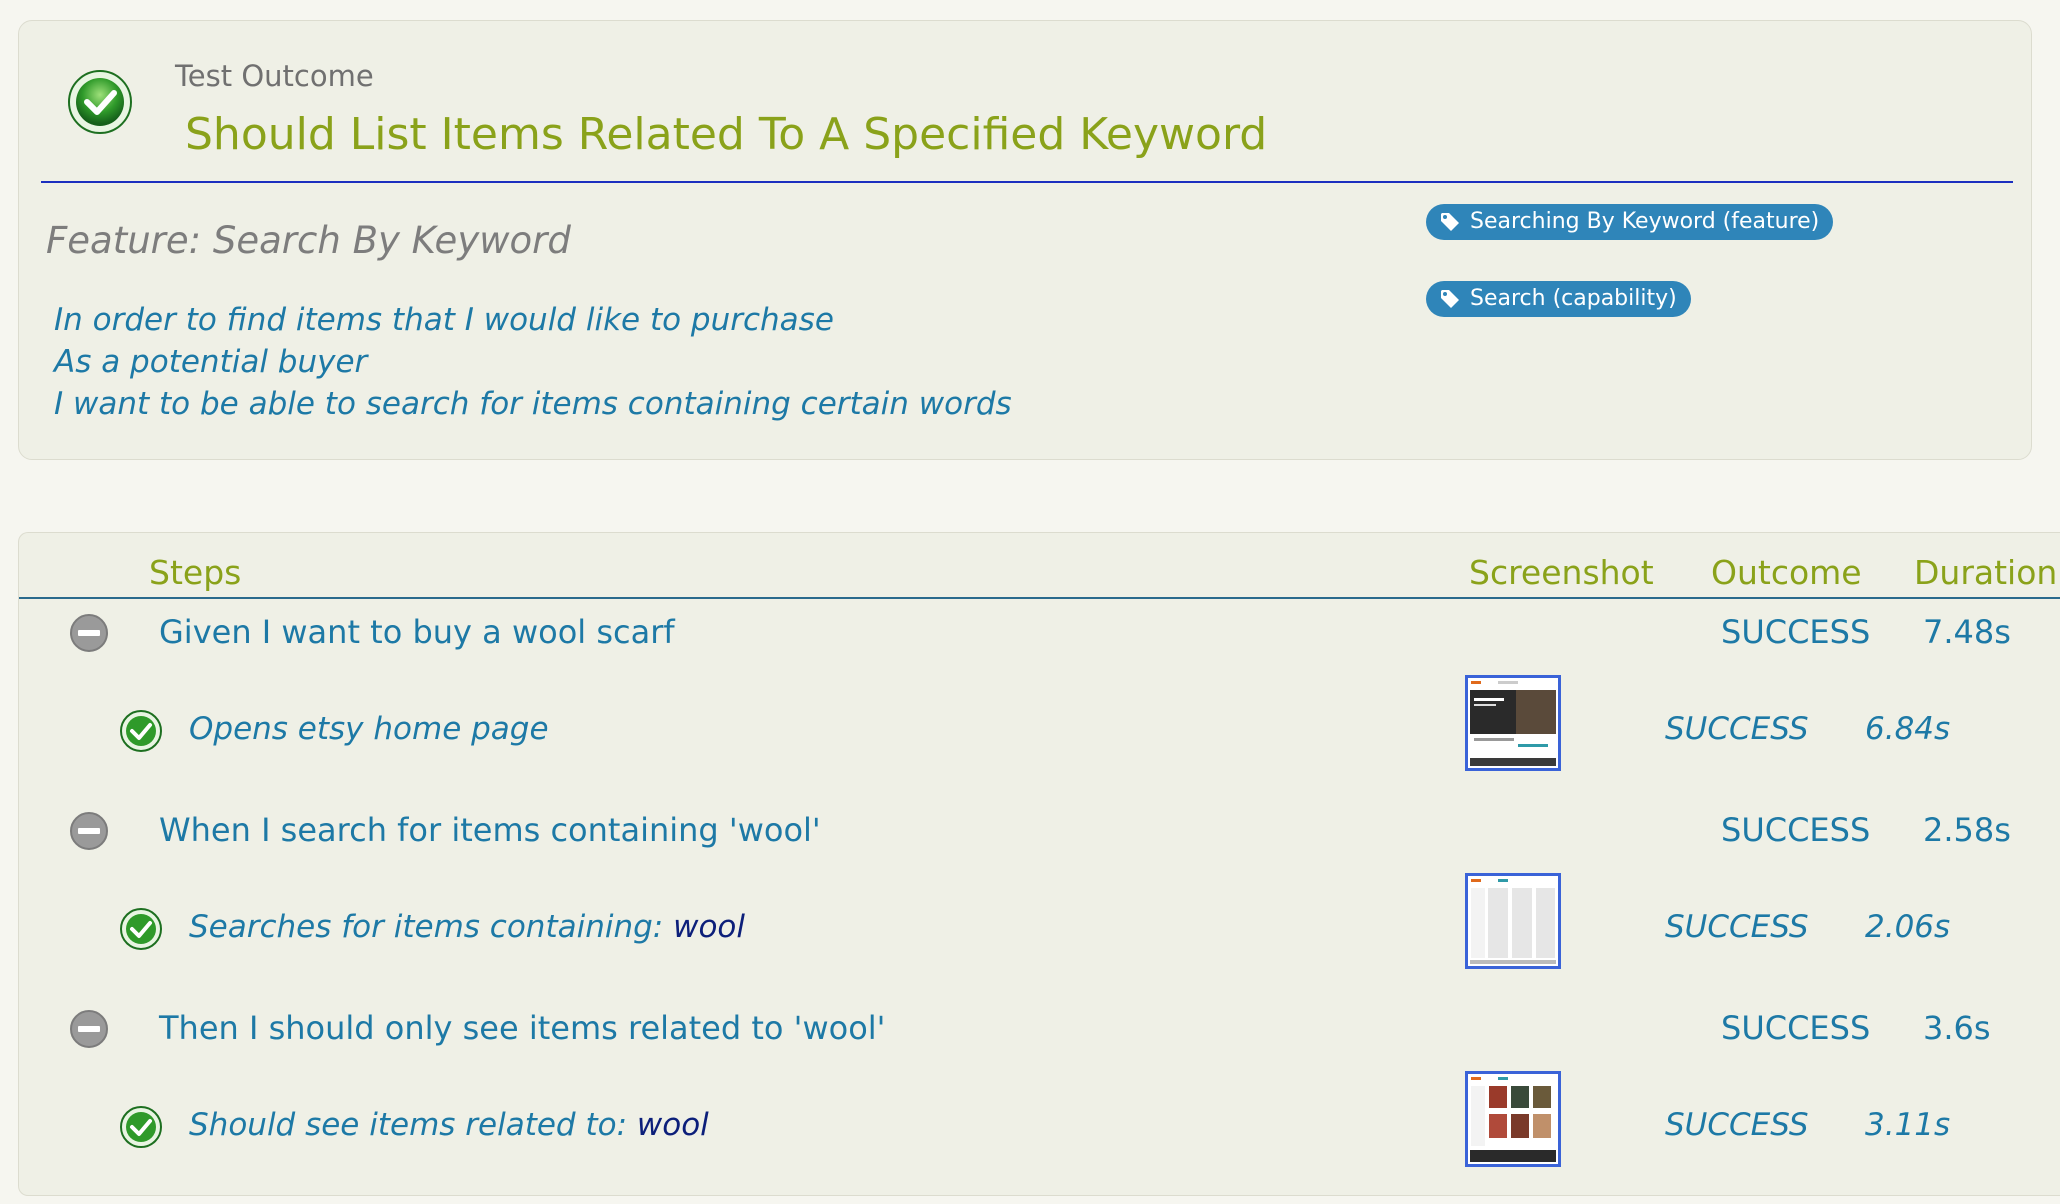 Image resolution: width=2060 pixels, height=1204 pixels. Describe the element at coordinates (431, 927) in the screenshot. I see `substep-text: Searches for items containing:` at that location.